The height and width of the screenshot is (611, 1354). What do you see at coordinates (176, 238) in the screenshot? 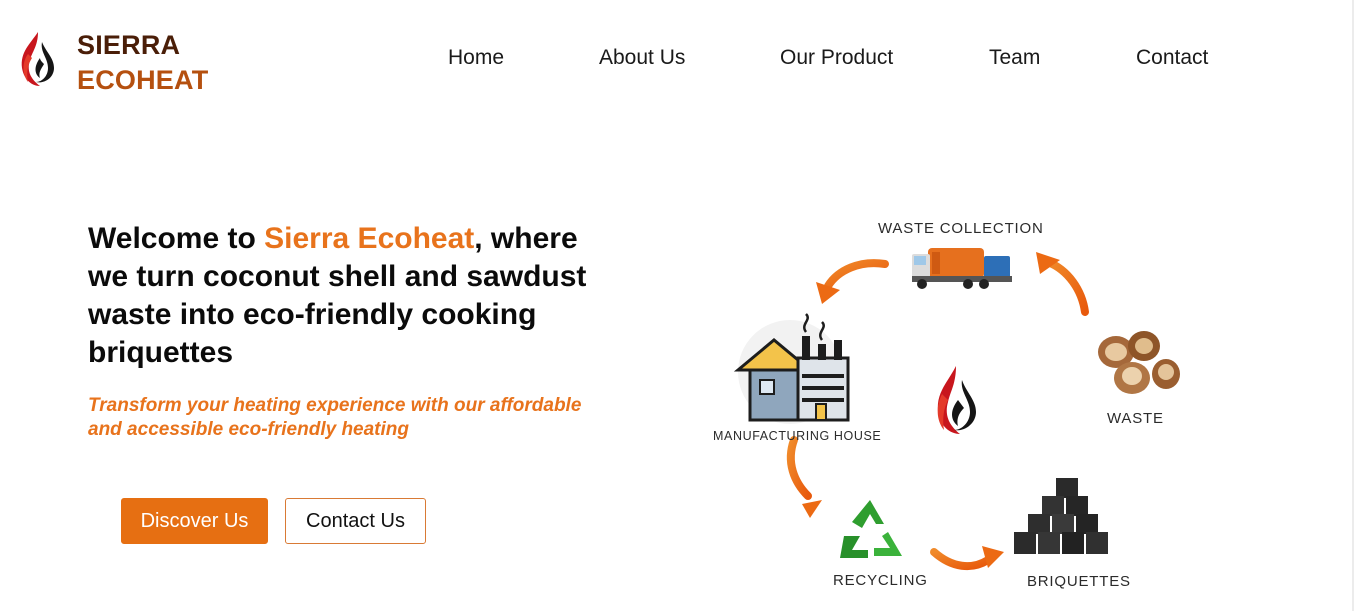
I see `hero-title-prefix: Welcome to` at bounding box center [176, 238].